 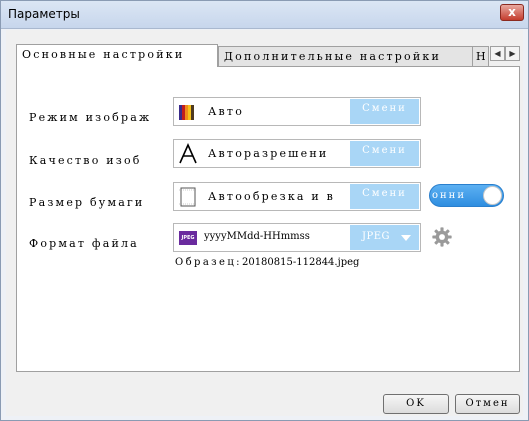 What do you see at coordinates (268, 153) in the screenshot?
I see `quality-value: Авторазрешени` at bounding box center [268, 153].